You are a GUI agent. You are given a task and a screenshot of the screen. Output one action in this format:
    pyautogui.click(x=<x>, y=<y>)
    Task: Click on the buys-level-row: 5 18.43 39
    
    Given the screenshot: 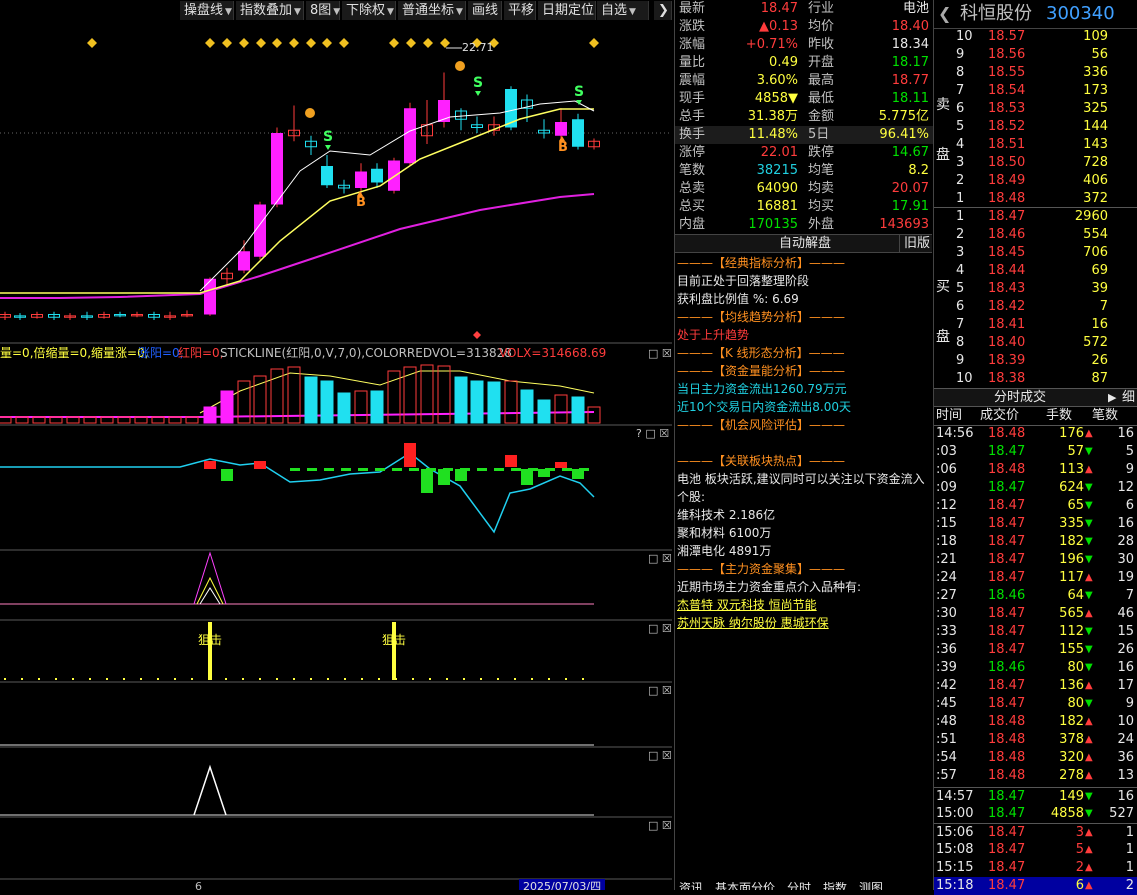 What is the action you would take?
    pyautogui.click(x=1035, y=289)
    